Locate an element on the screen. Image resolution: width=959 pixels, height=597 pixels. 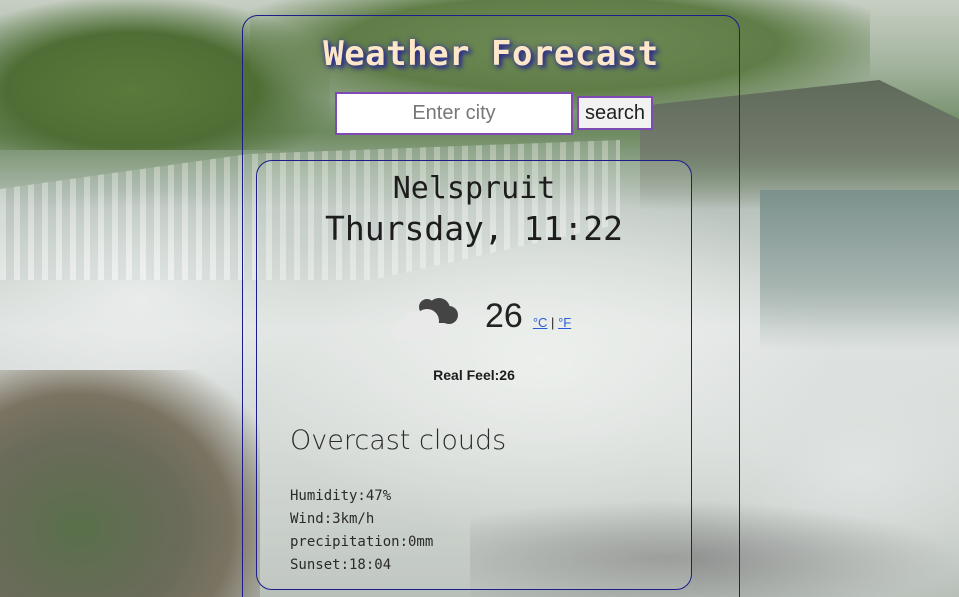
search-button: search is located at coordinates (615, 113).